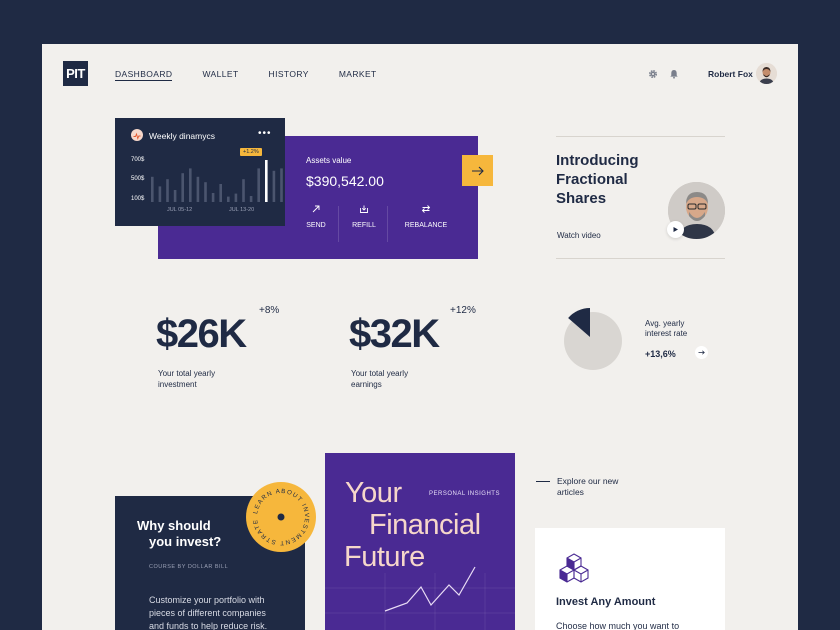 The image size is (840, 630). Describe the element at coordinates (588, 481) in the screenshot. I see `explore-line: Explore our new` at that location.